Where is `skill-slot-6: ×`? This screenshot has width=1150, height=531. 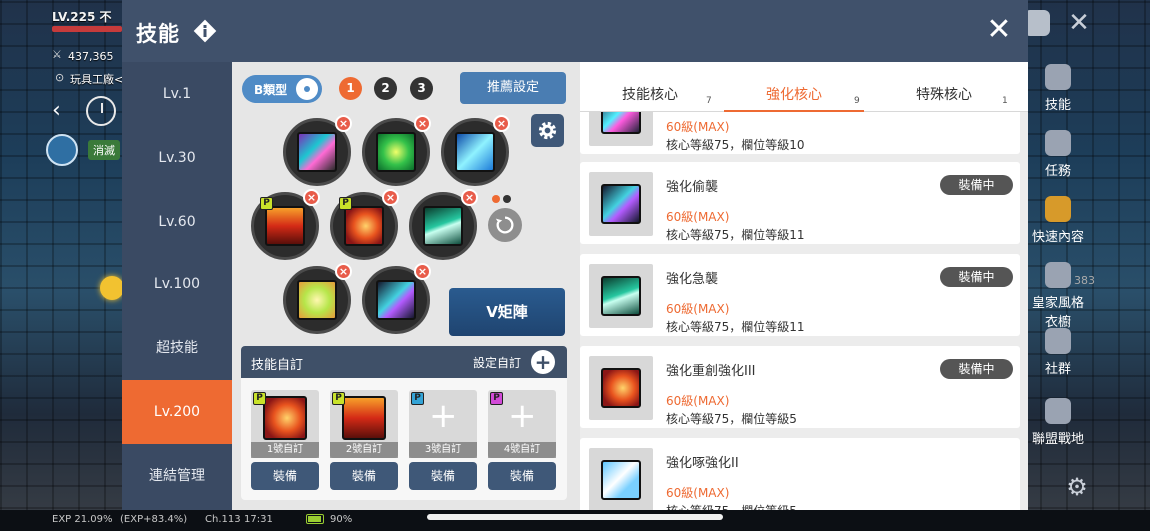 skill-slot-6: × is located at coordinates (443, 224).